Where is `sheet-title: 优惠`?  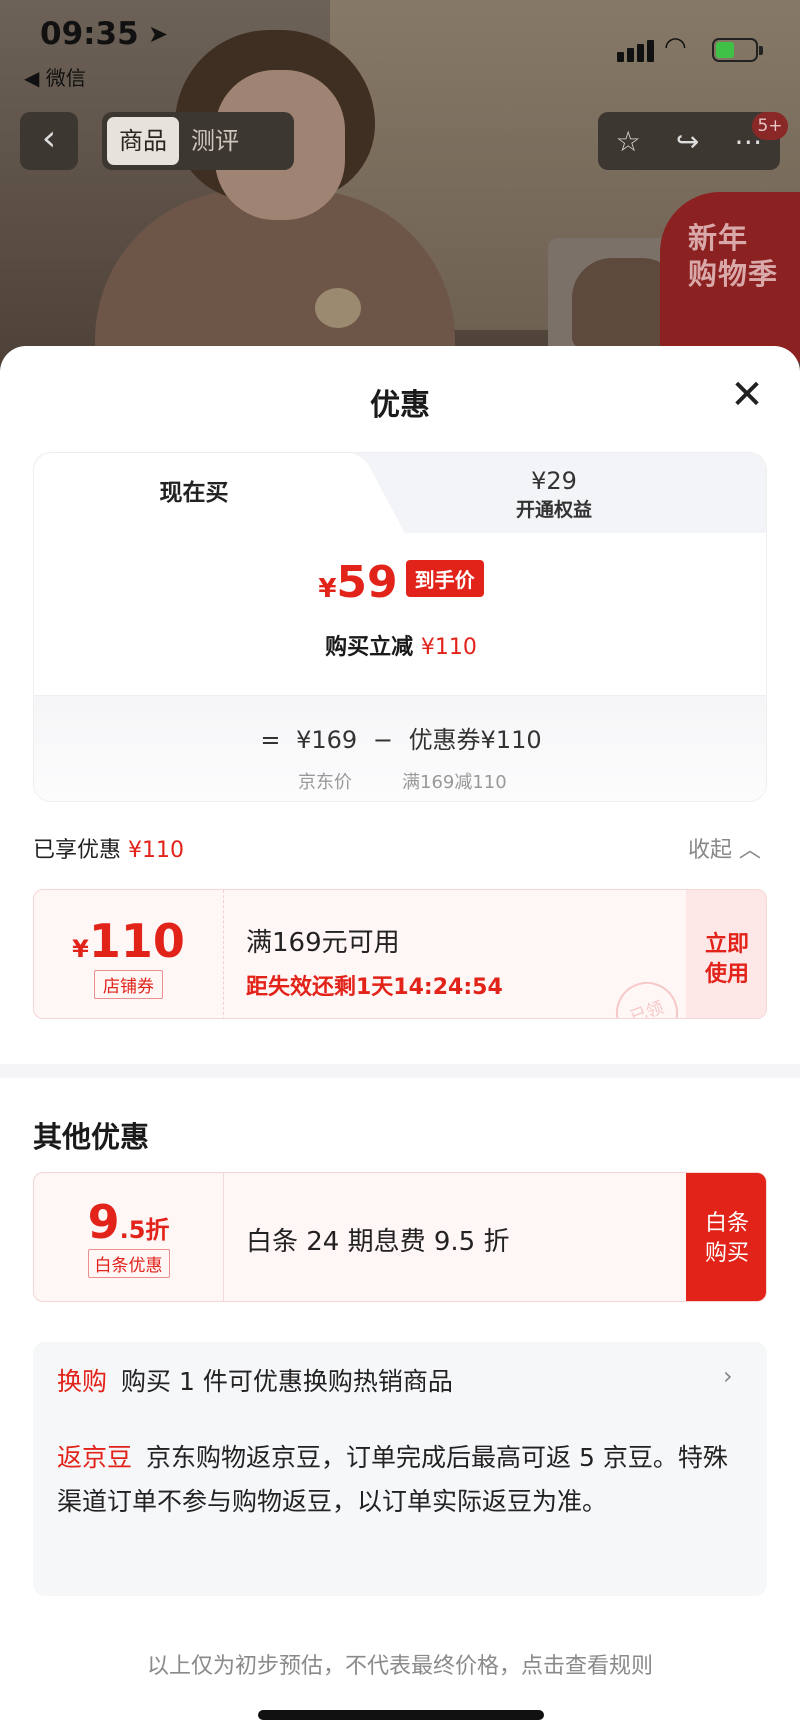 sheet-title: 优惠 is located at coordinates (400, 405).